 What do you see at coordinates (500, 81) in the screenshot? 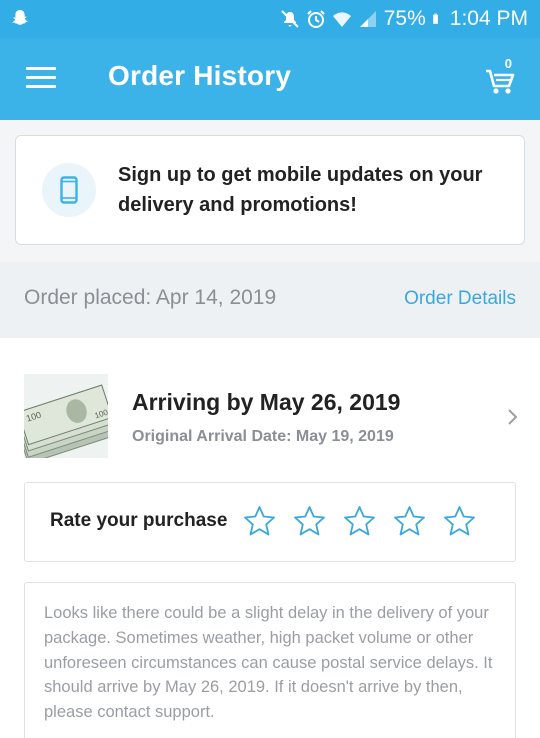
I see `cart-icon` at bounding box center [500, 81].